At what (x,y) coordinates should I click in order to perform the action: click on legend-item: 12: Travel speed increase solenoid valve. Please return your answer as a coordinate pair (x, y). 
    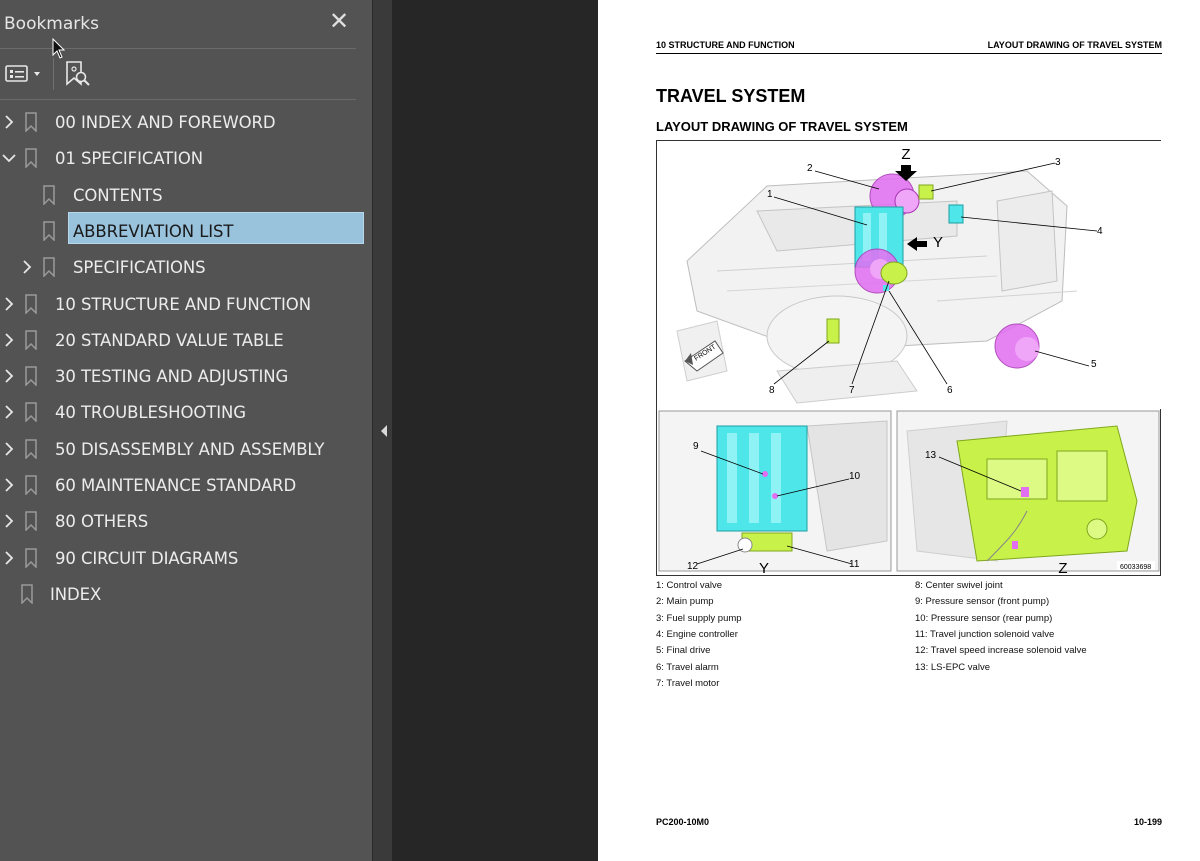
    Looking at the image, I should click on (1001, 651).